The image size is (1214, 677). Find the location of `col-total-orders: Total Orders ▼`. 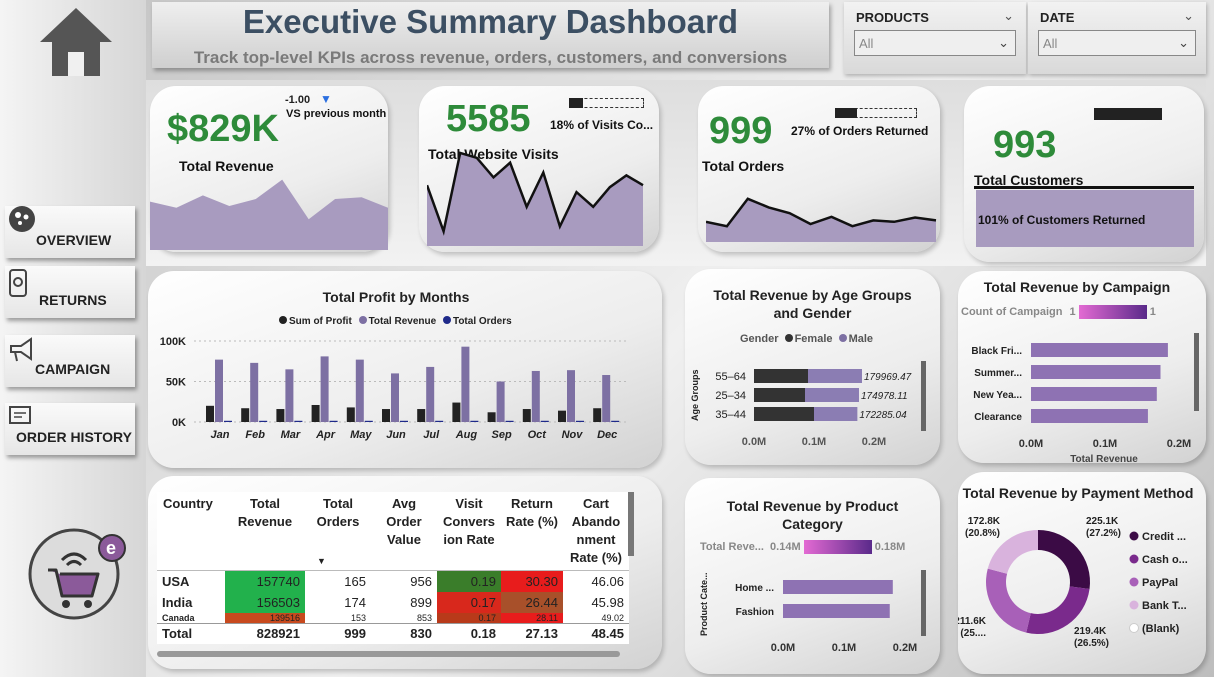

col-total-orders: Total Orders ▼ is located at coordinates (338, 531).